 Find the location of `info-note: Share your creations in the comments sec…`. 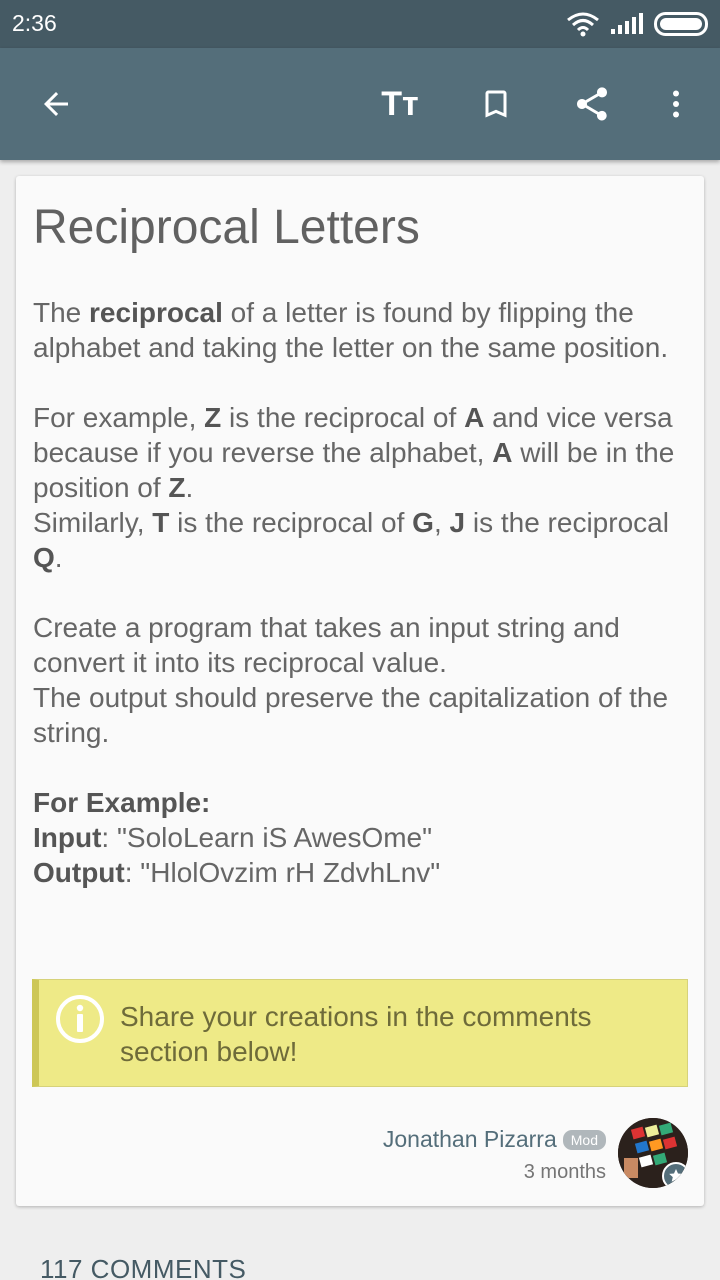

info-note: Share your creations in the comments sec… is located at coordinates (360, 1033).